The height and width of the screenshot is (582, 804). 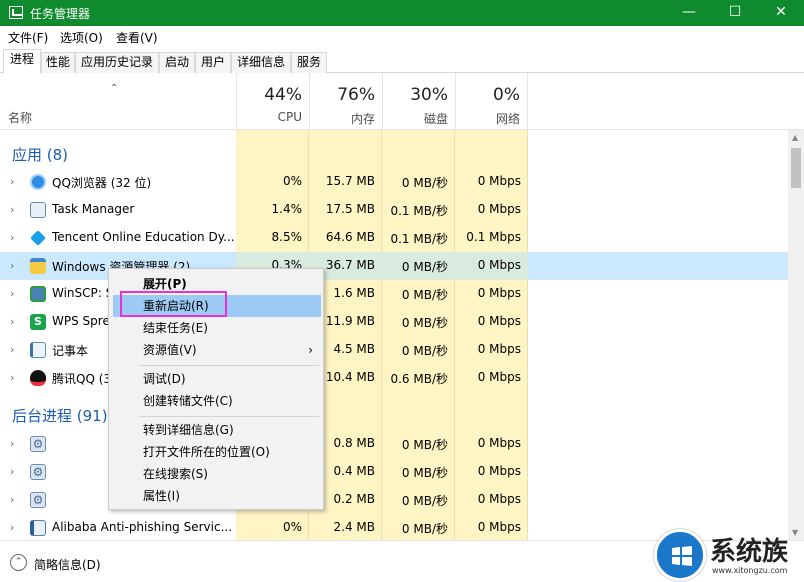 I want to click on cpu-value: 8.5%, so click(x=287, y=237).